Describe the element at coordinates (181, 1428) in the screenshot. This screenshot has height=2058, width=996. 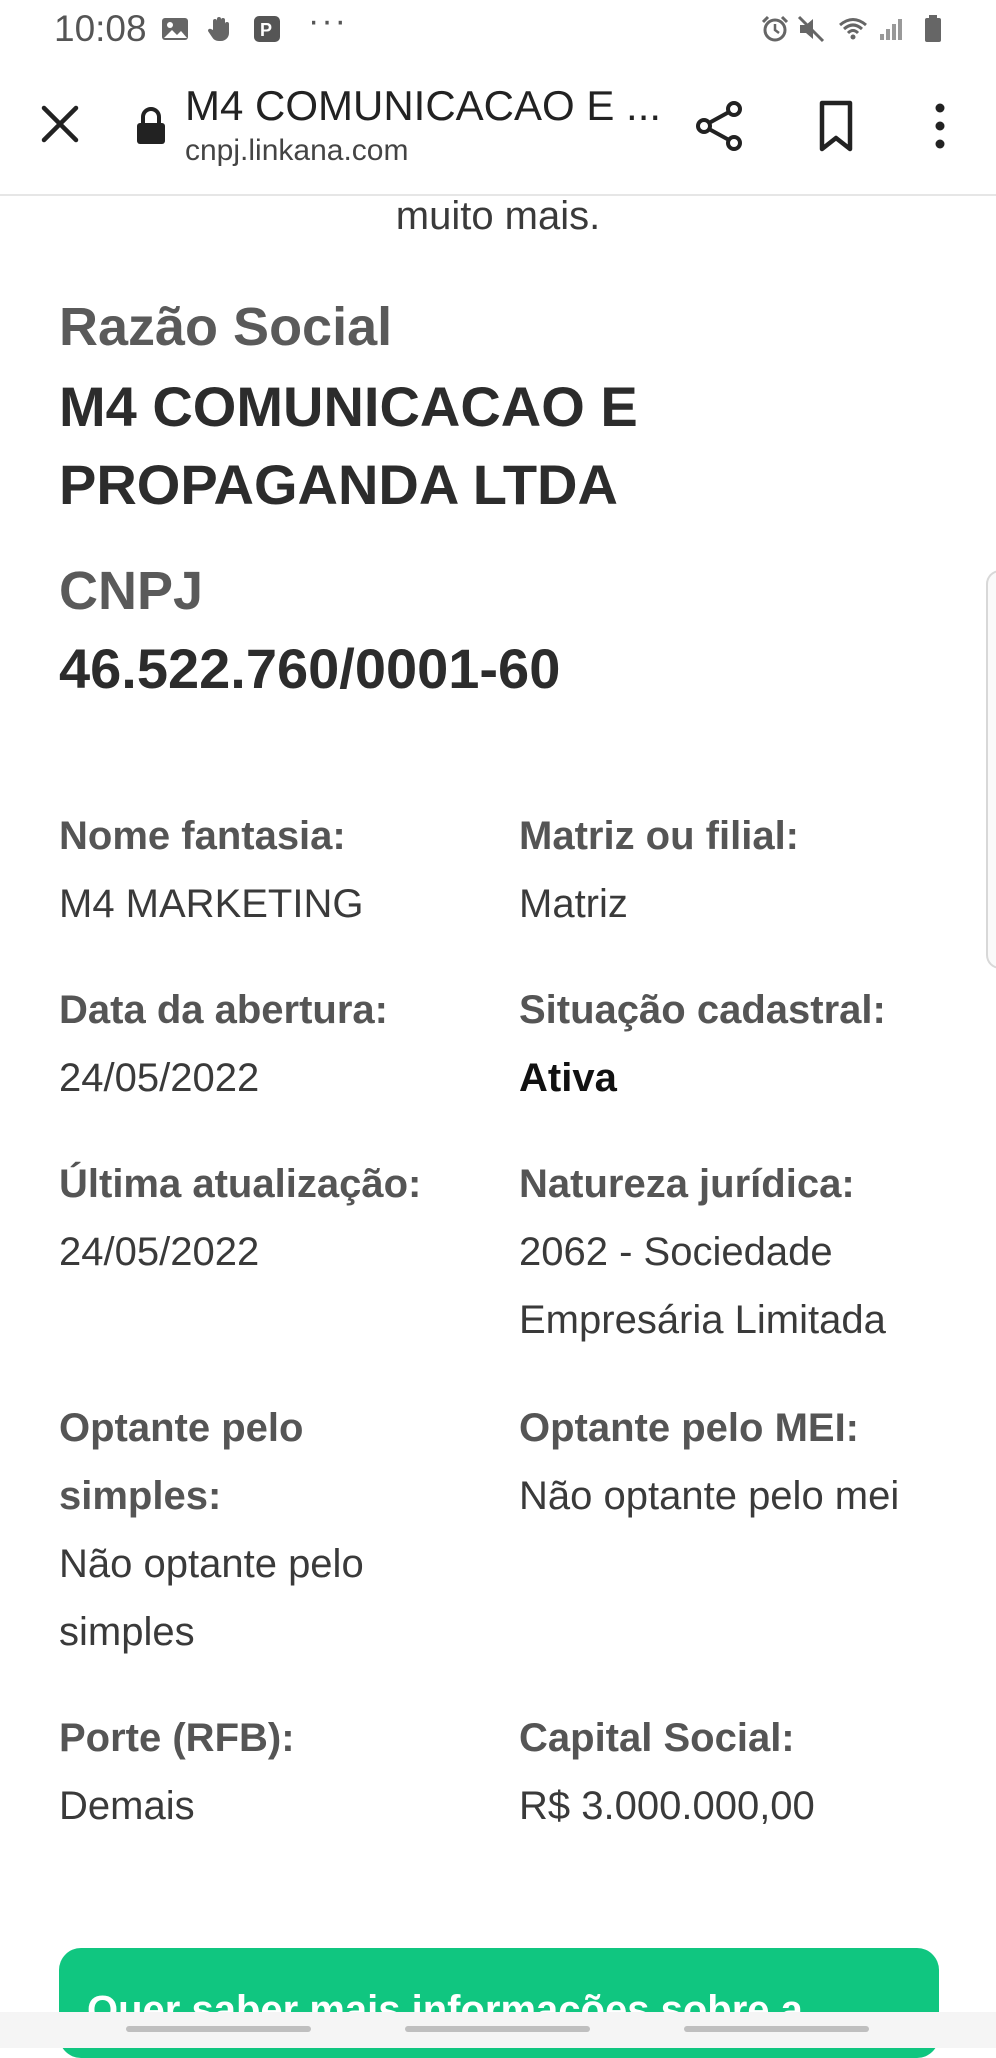
I see `optante-simples-label-line1: Optante pelo` at that location.